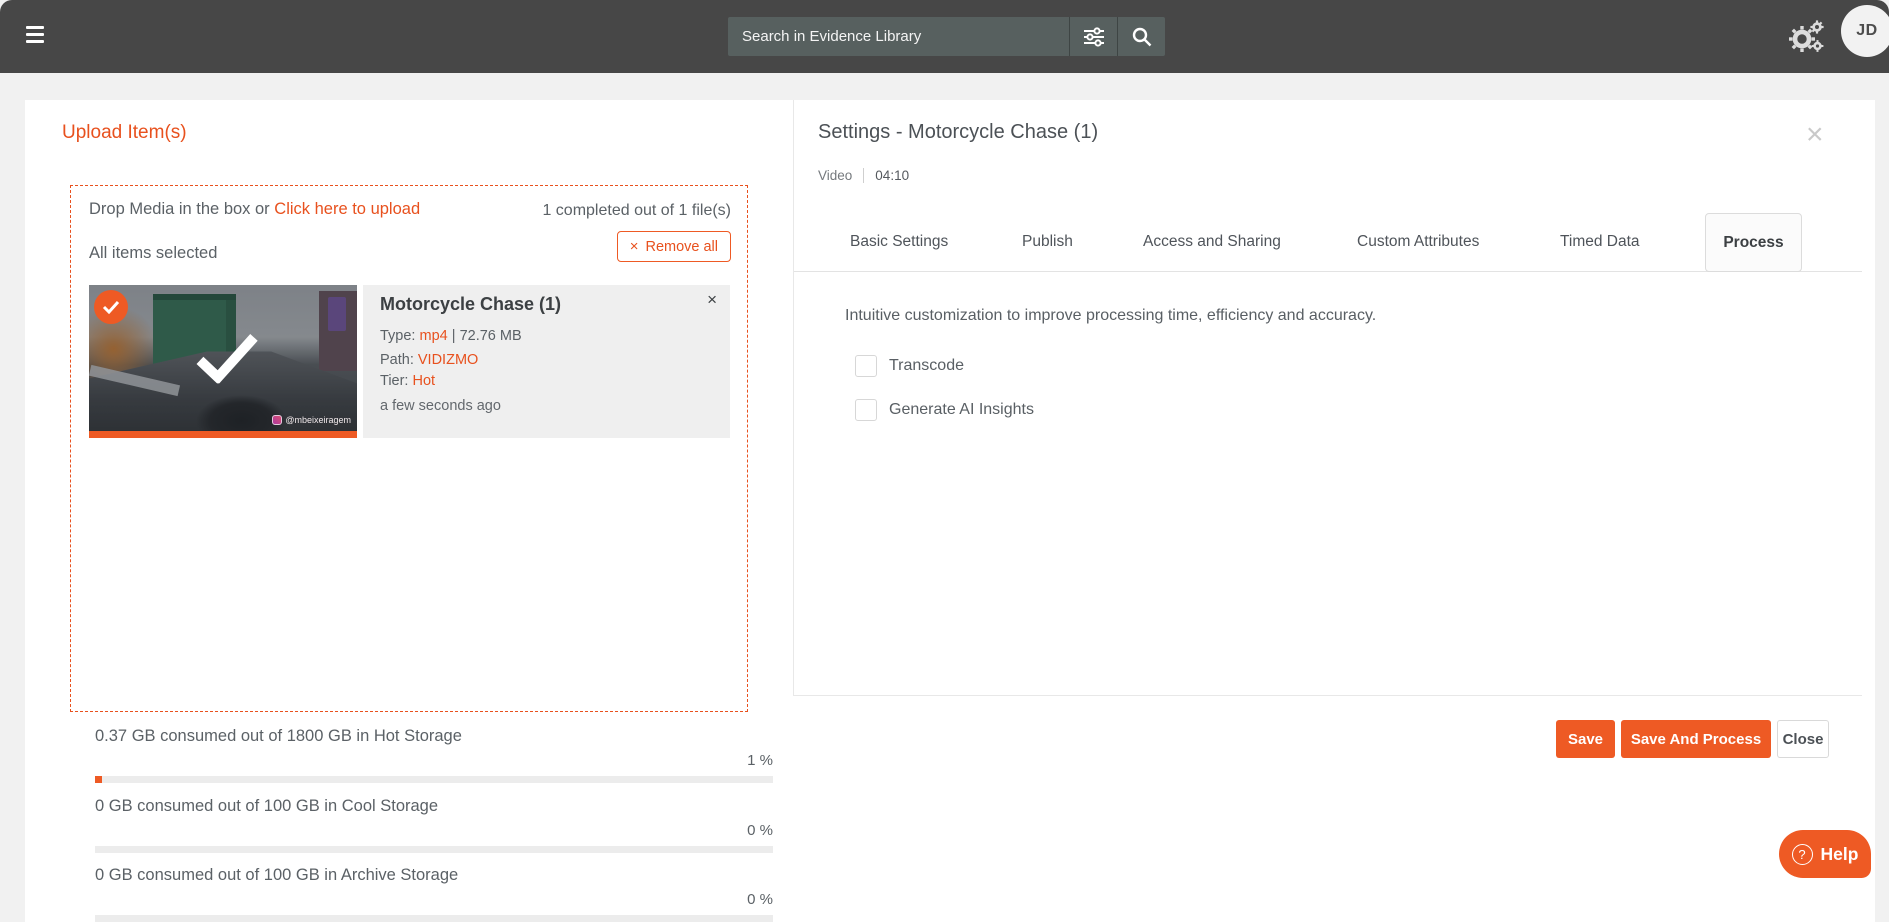  What do you see at coordinates (1600, 242) in the screenshot?
I see `tab-timed-data: Timed Data` at bounding box center [1600, 242].